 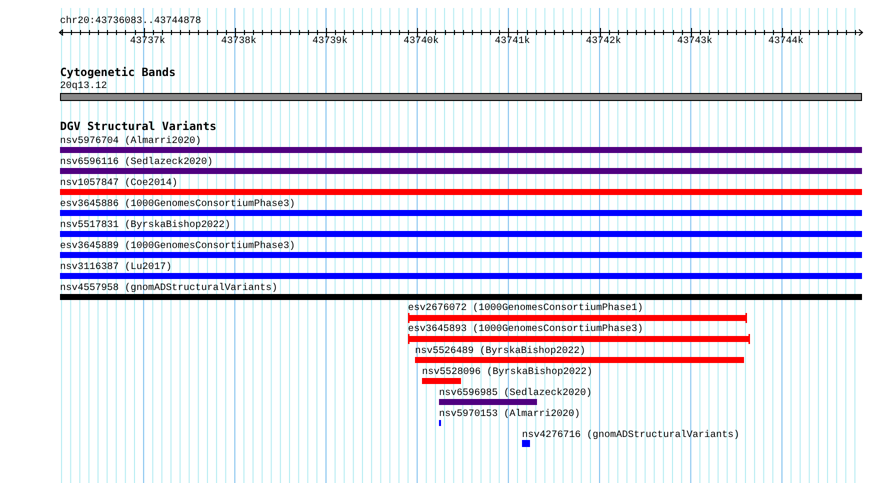 What do you see at coordinates (169, 287) in the screenshot?
I see `variant-label: nsv4557958 (gnomADStructuralVariants)` at bounding box center [169, 287].